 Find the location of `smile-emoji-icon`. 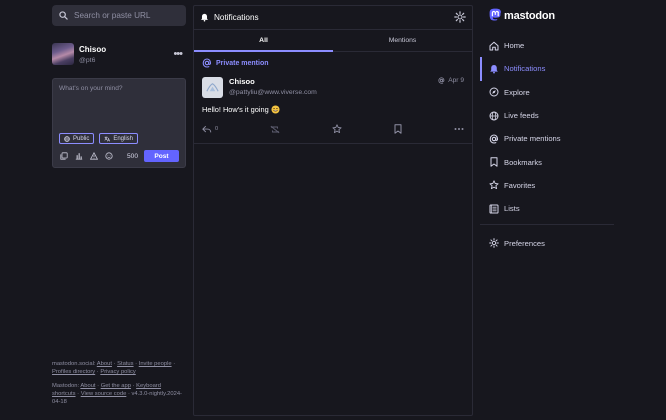

smile-emoji-icon is located at coordinates (275, 109).